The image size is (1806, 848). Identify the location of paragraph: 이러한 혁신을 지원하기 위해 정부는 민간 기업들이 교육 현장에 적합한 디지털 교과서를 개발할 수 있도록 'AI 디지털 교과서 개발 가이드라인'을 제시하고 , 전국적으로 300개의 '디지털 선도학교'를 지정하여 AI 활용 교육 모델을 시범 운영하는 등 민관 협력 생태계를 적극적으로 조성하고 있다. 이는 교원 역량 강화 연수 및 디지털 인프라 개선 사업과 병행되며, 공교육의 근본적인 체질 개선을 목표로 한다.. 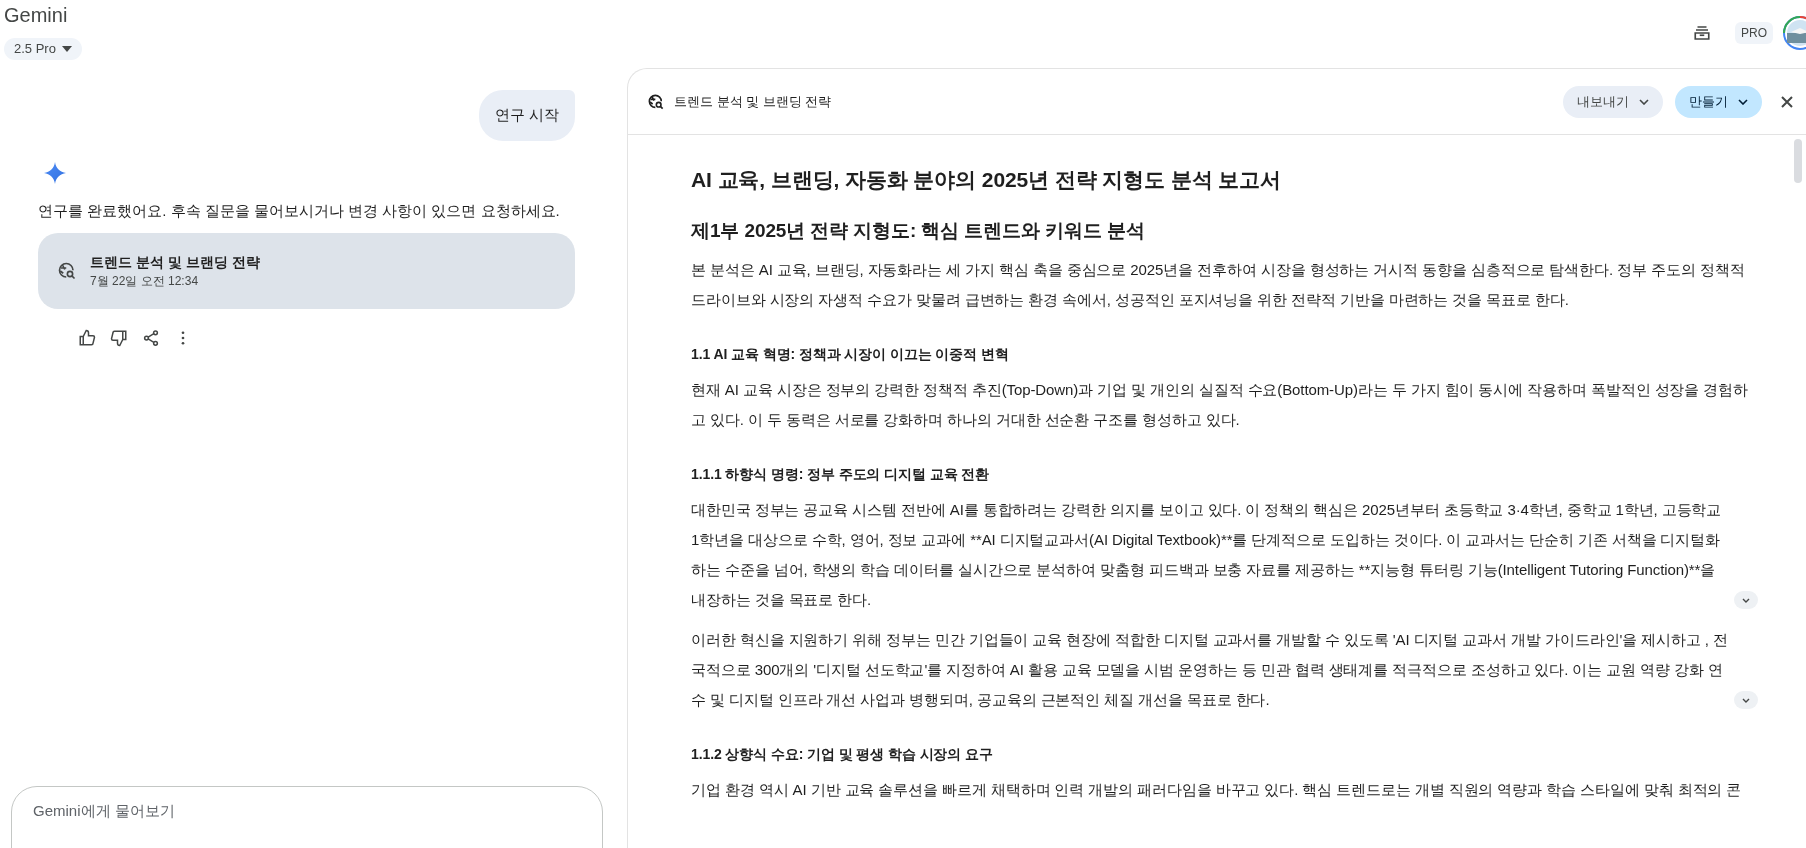
(1209, 670).